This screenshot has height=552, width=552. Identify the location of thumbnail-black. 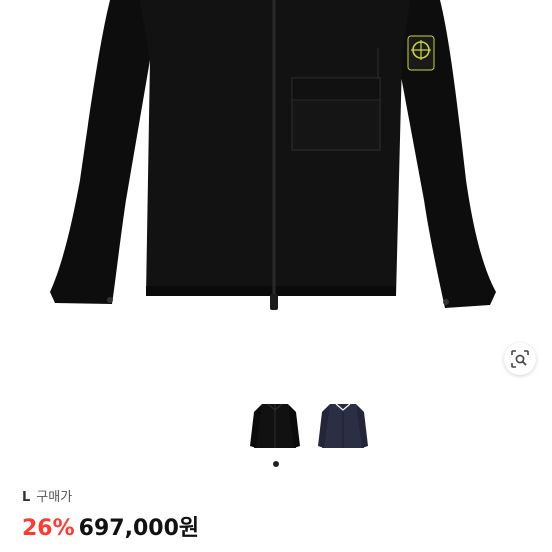
(275, 427).